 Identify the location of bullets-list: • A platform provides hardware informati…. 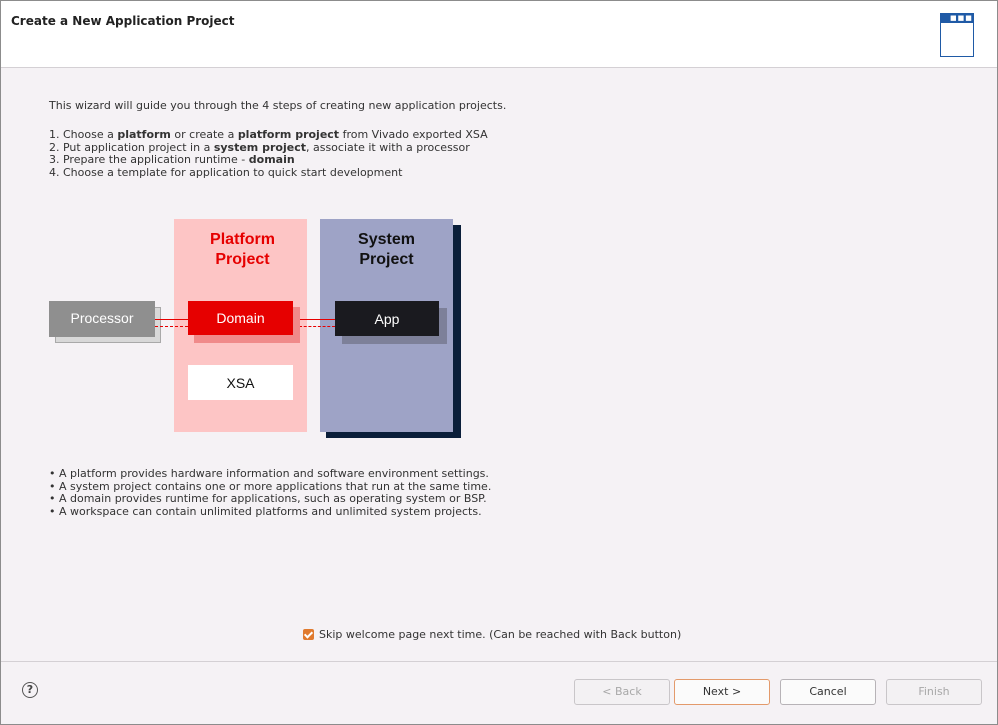
(270, 492).